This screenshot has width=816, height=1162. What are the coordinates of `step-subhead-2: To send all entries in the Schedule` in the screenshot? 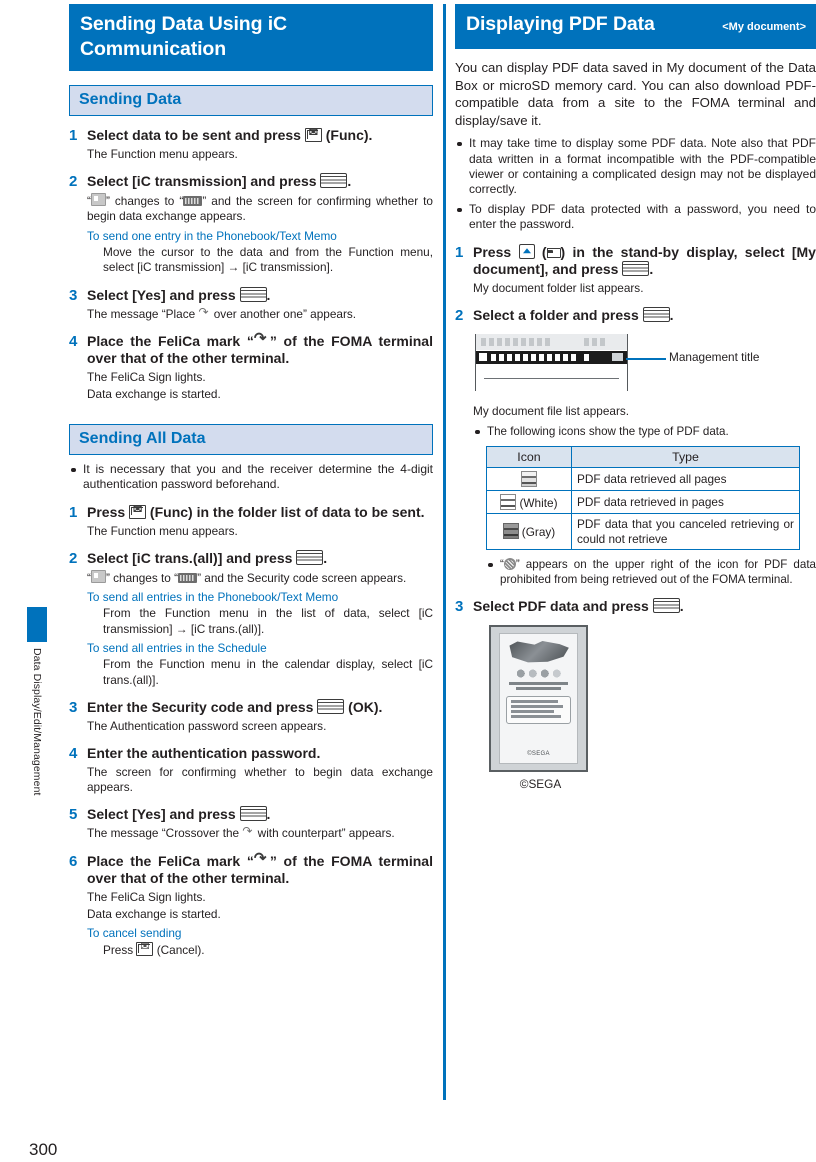 It's located at (177, 647).